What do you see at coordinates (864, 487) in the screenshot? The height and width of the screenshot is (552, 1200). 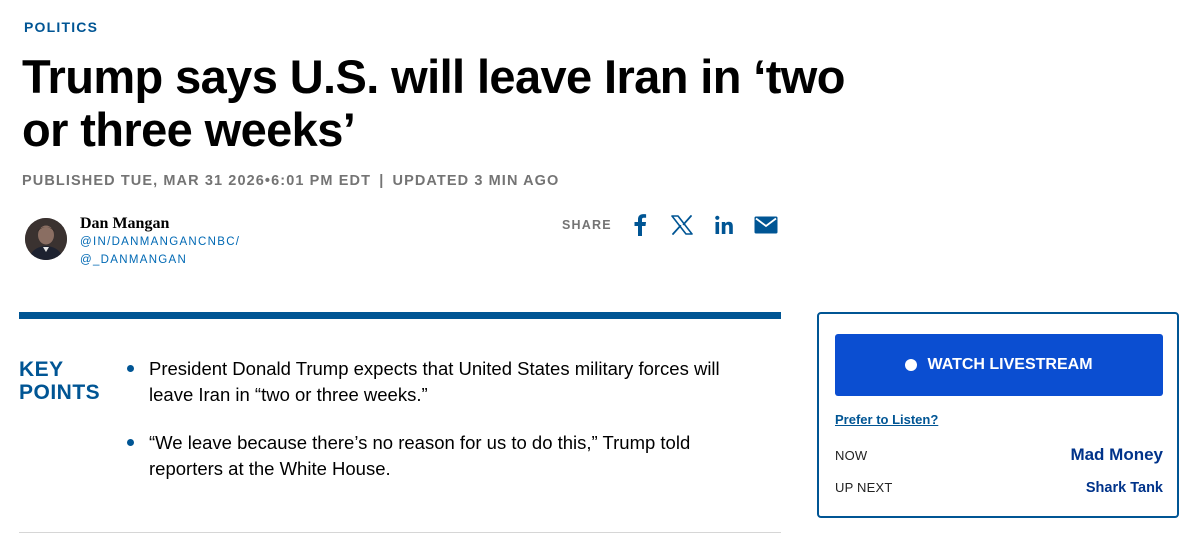 I see `up-next-label: UP NEXT` at bounding box center [864, 487].